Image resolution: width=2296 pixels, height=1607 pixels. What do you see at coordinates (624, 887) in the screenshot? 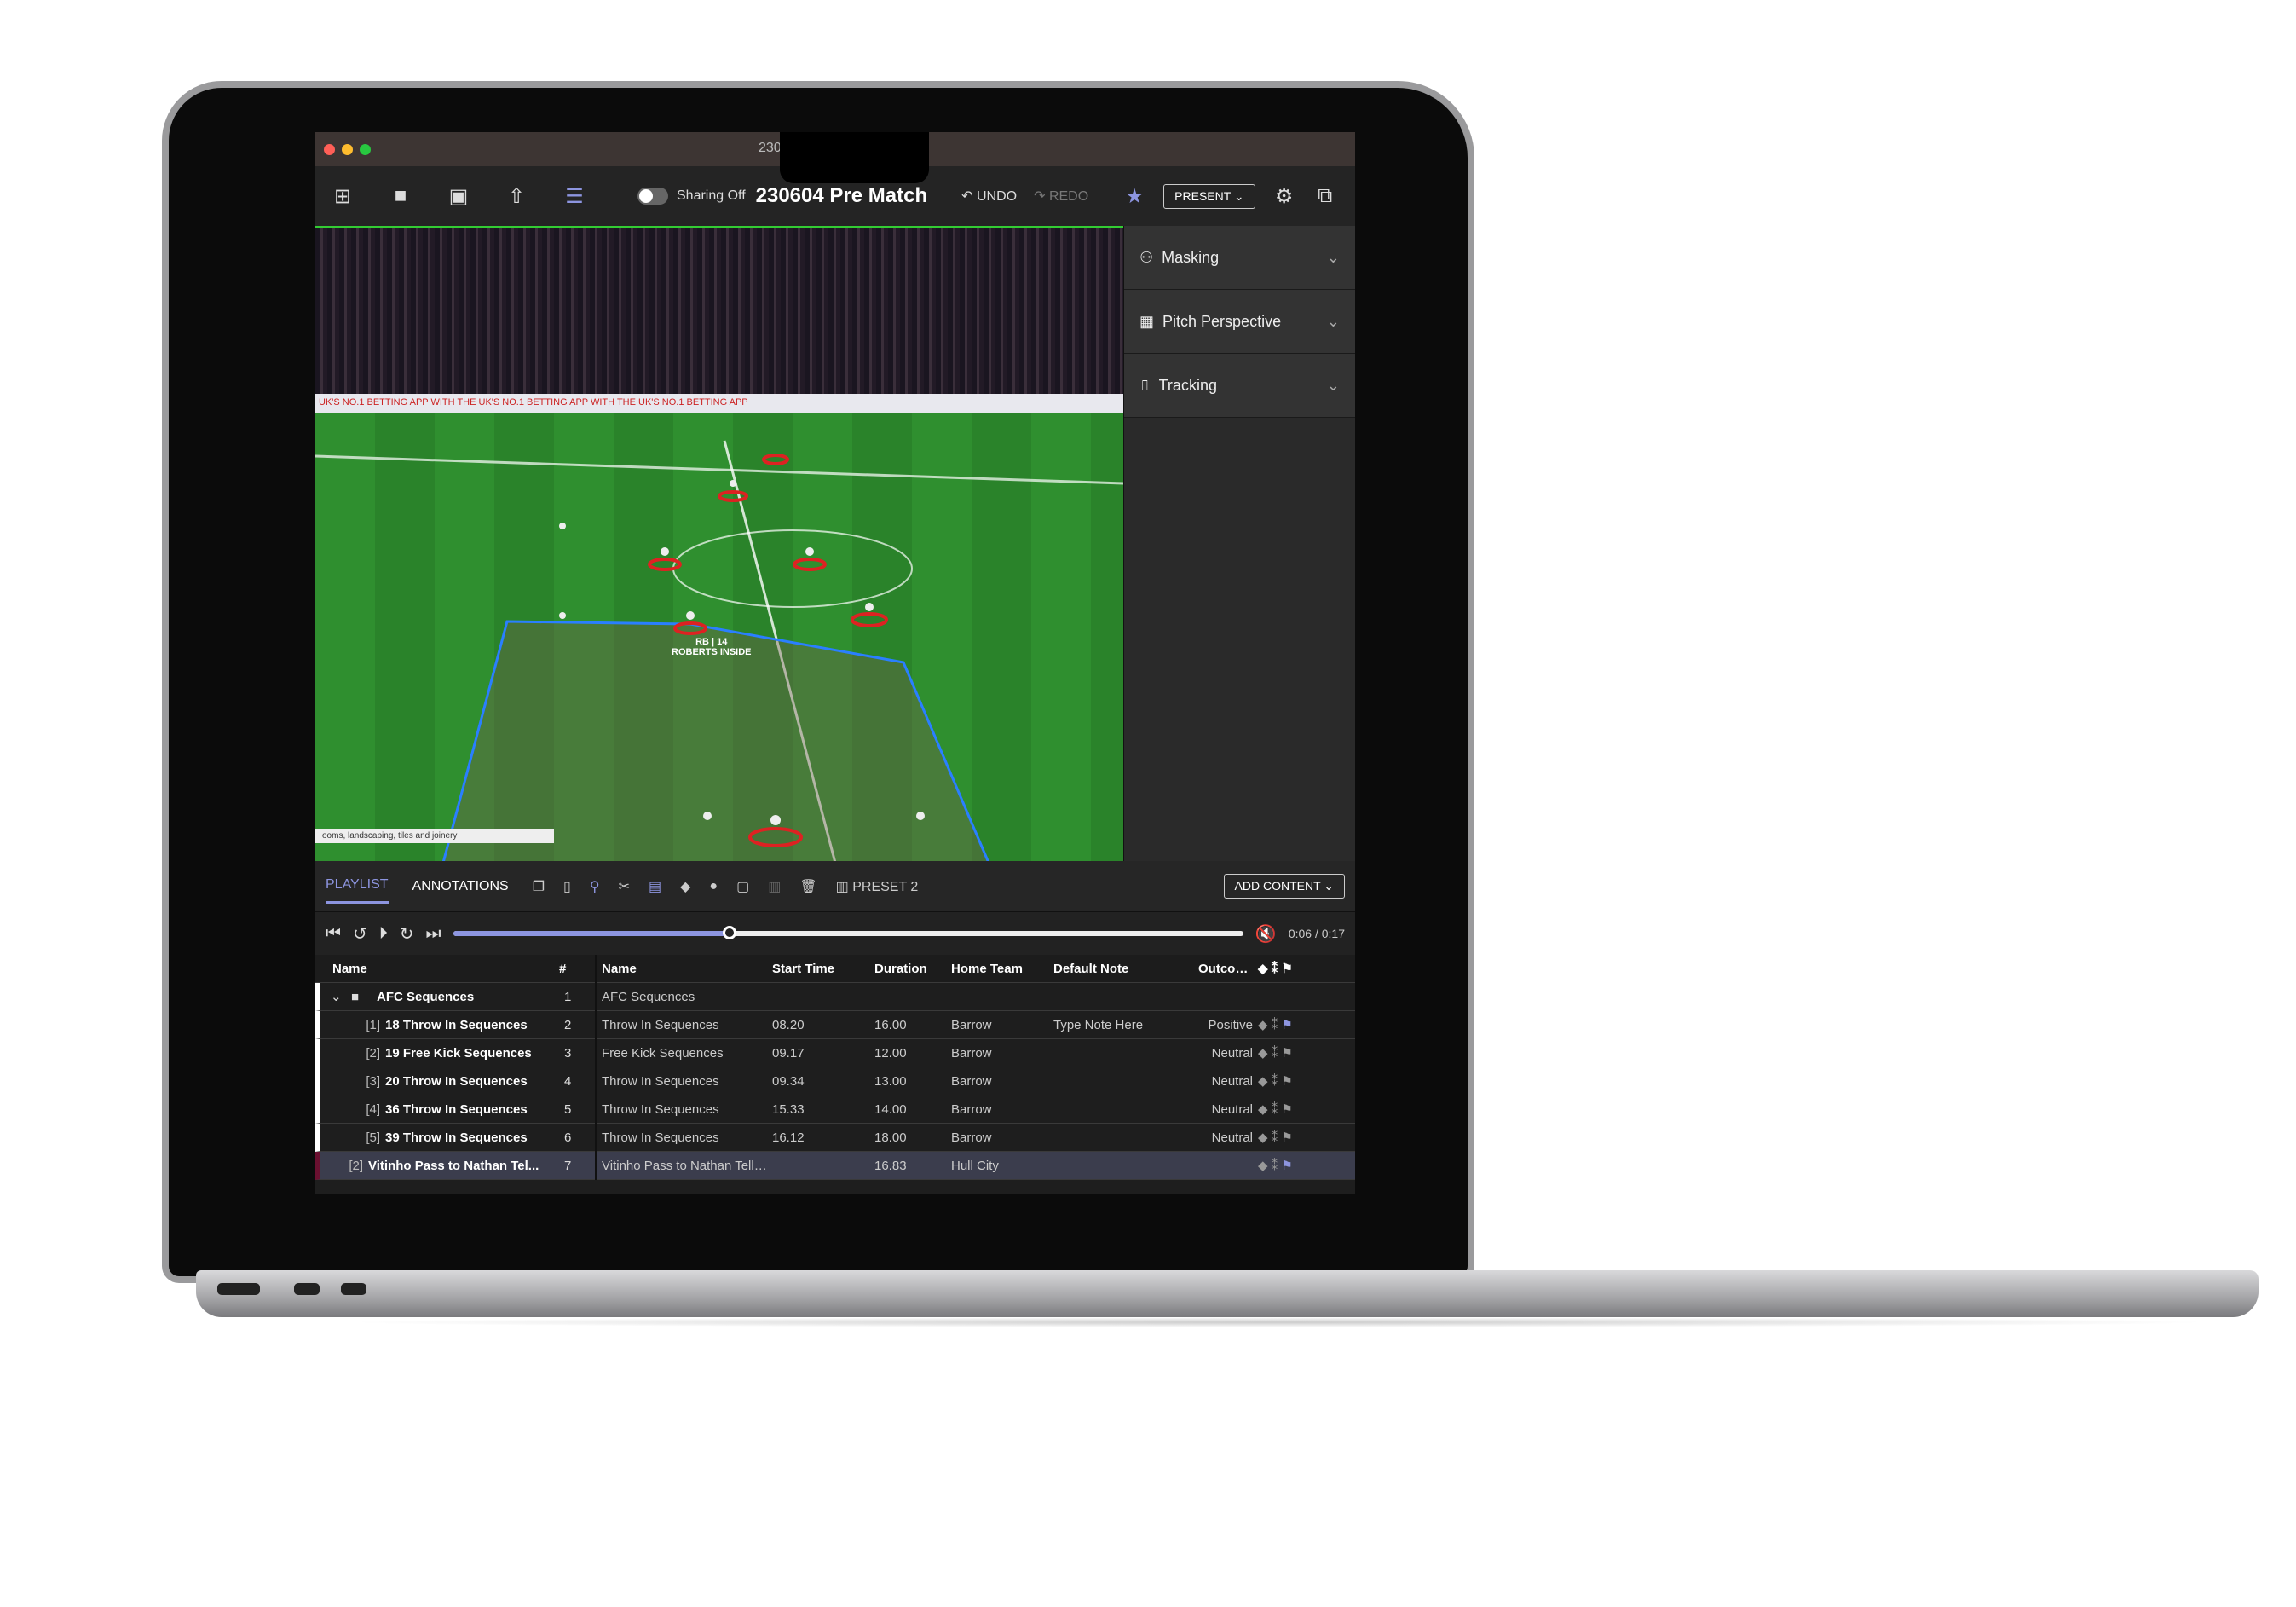
I see `scissors-icon: ✂` at bounding box center [624, 887].